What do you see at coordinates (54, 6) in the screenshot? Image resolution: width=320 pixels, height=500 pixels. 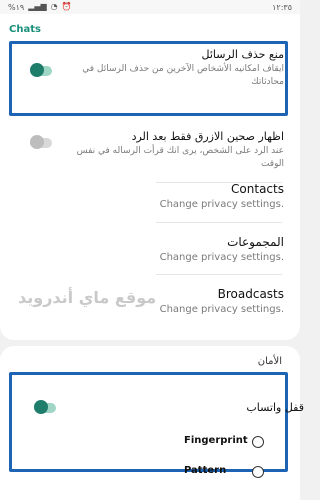 I see `wifi-icon: ◔` at bounding box center [54, 6].